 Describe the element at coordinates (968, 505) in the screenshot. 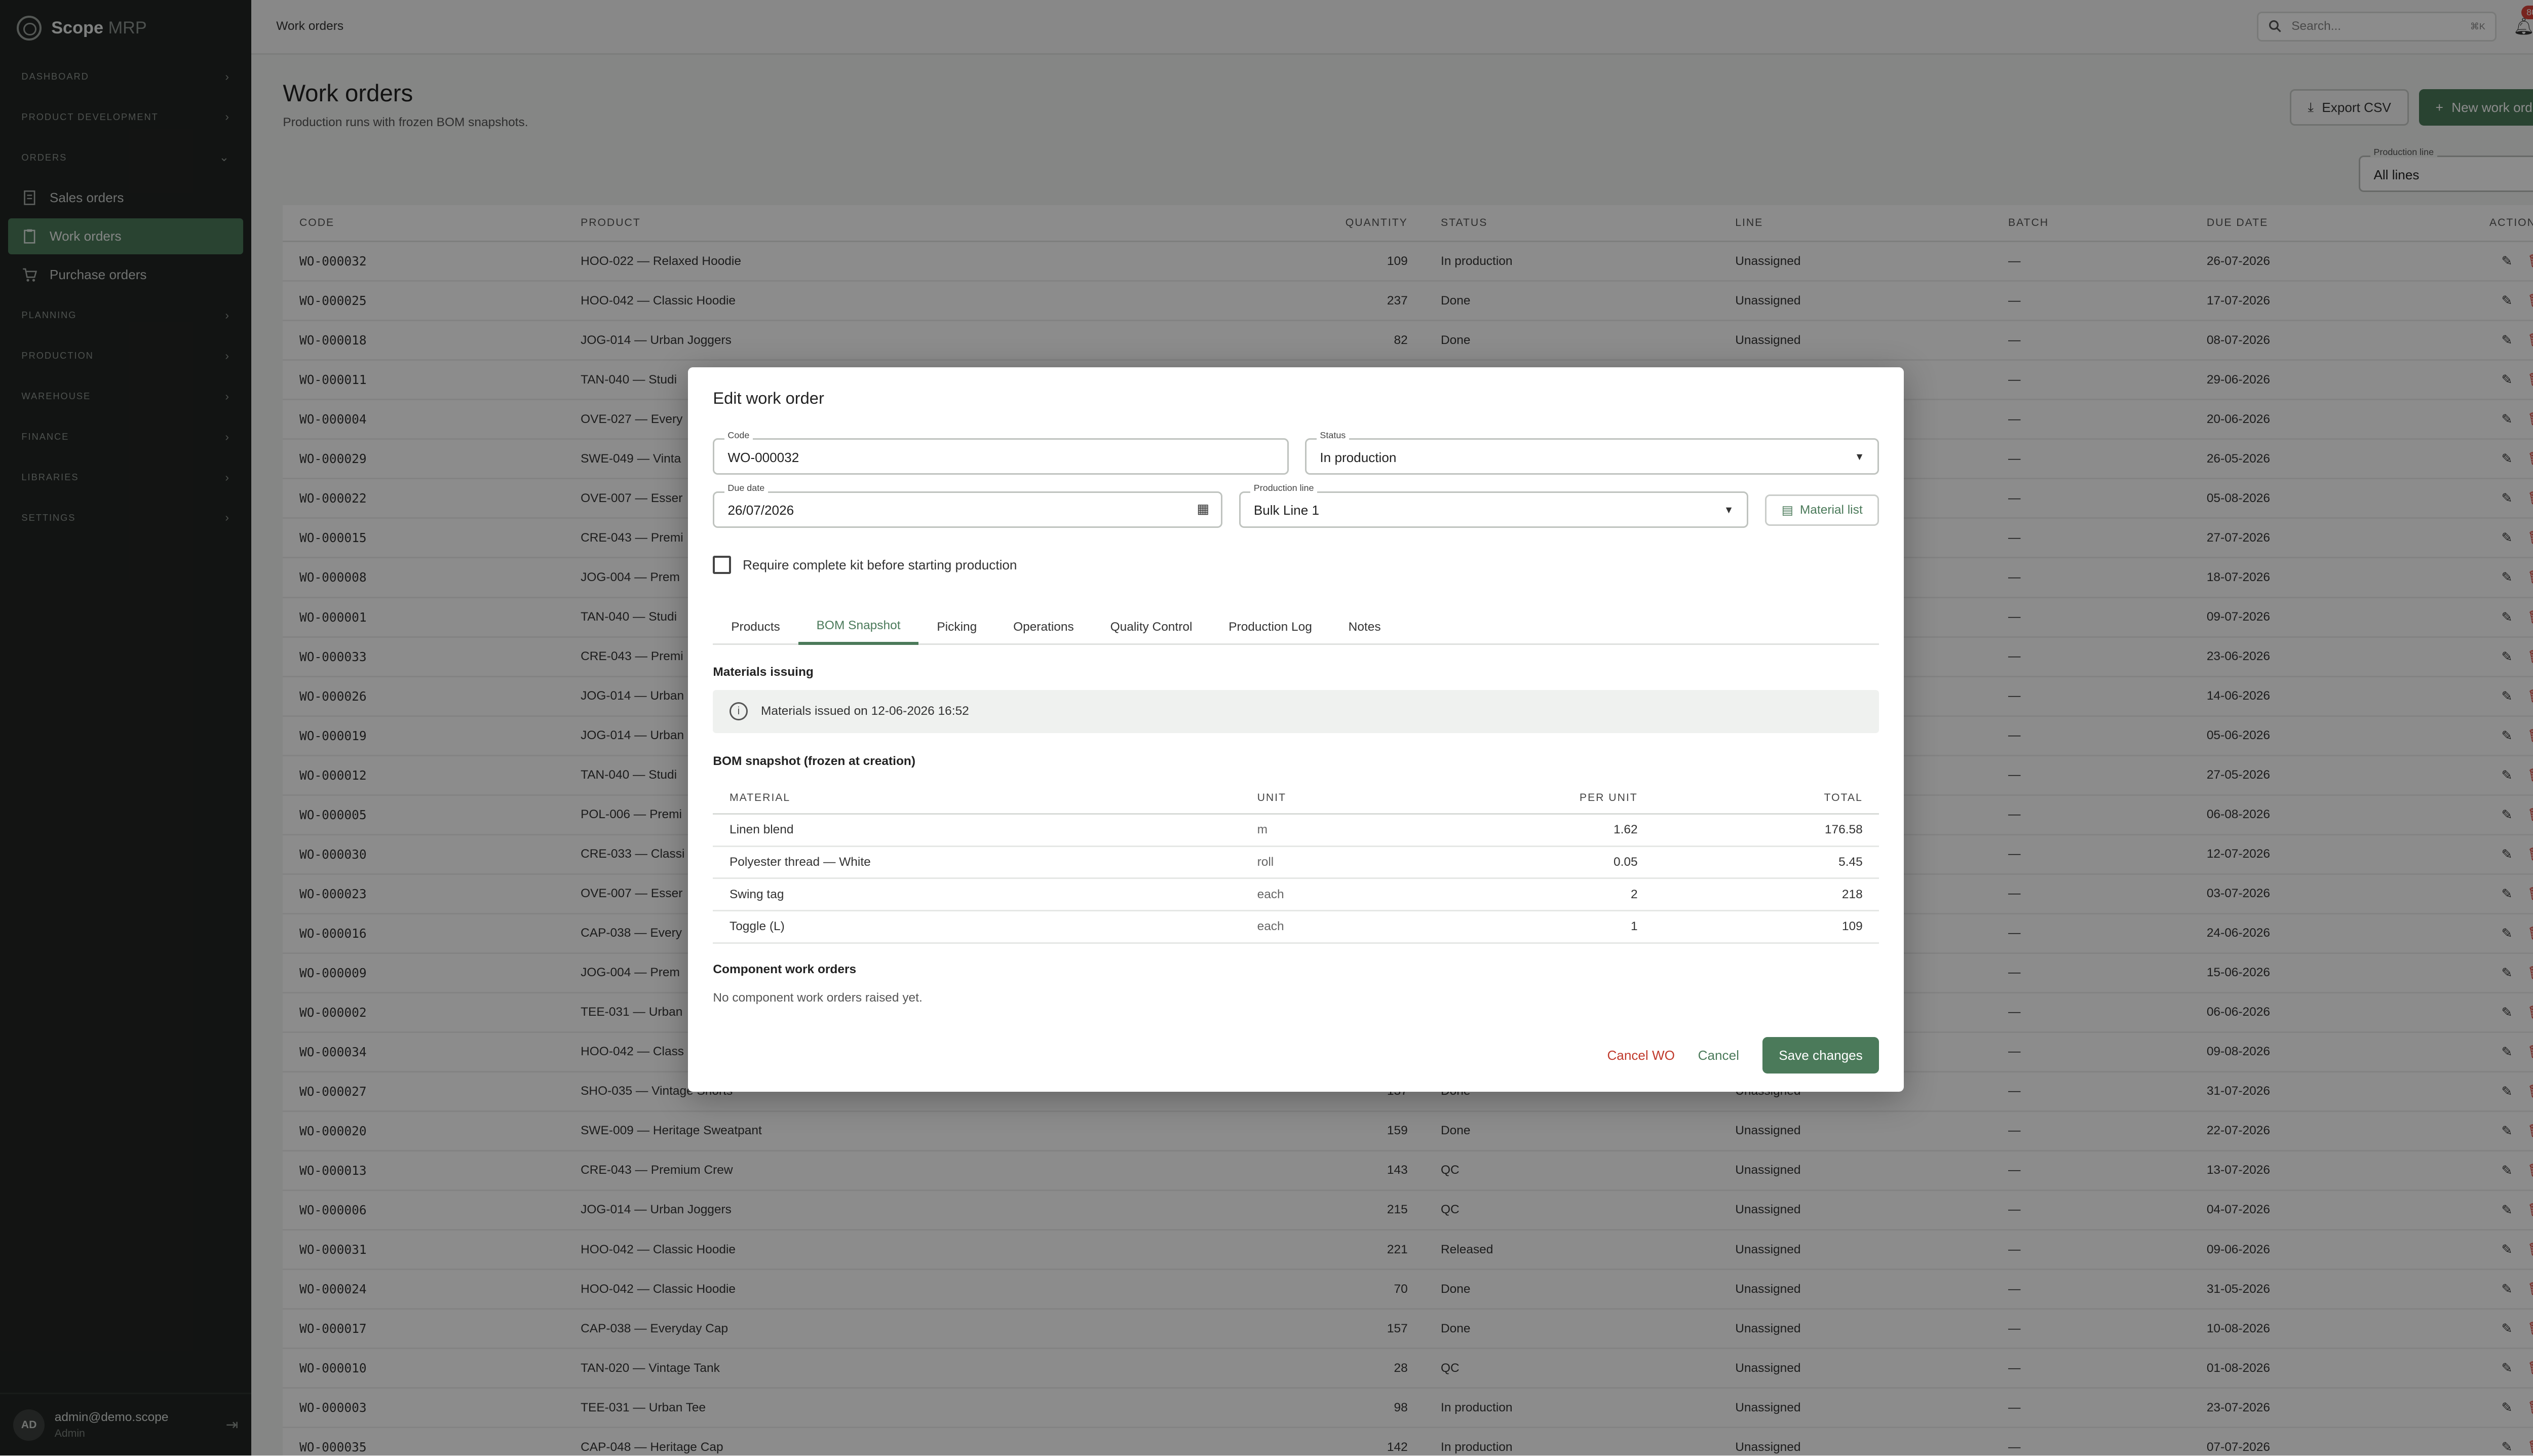

I see `due-date-field: Due date 26/07/2026 ▦` at that location.